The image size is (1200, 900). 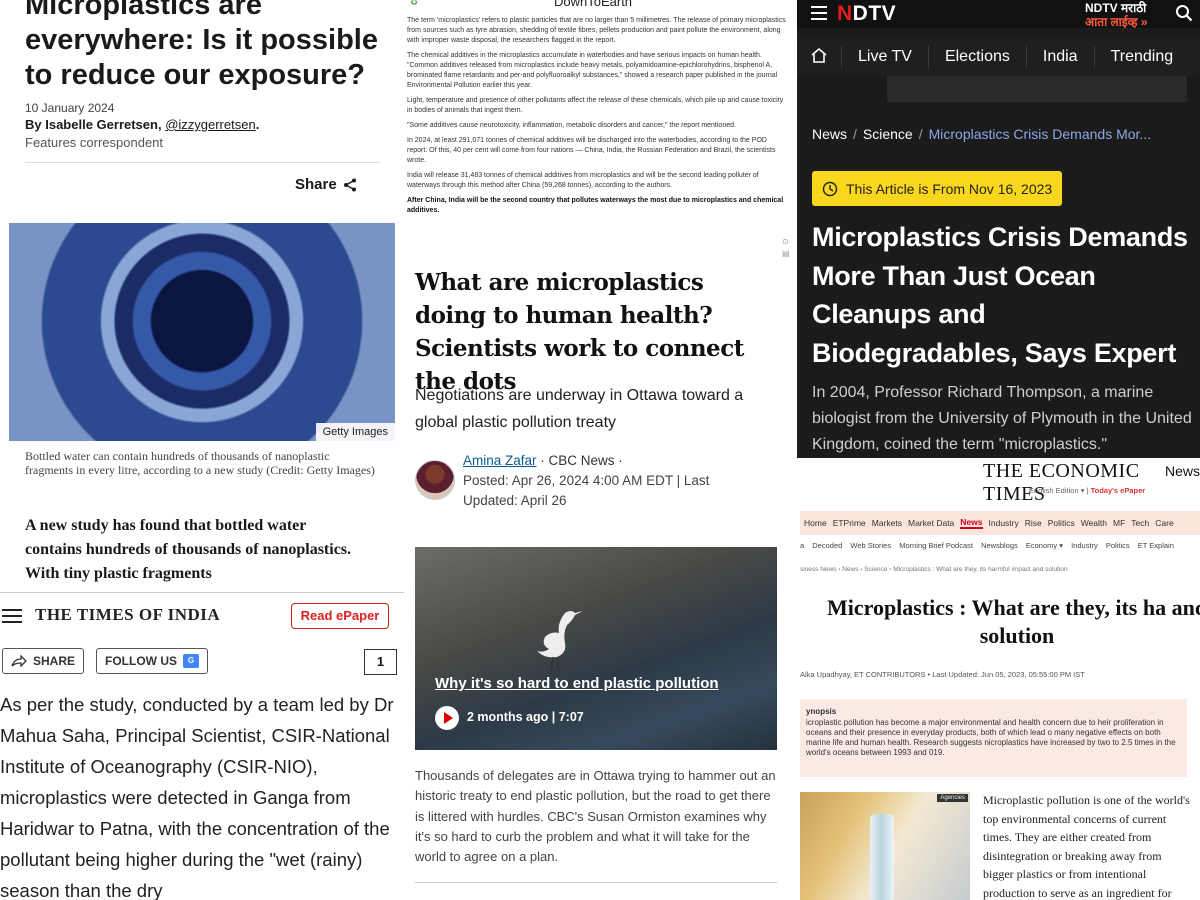 I want to click on bottle-photo: Getty Images, so click(x=202, y=332).